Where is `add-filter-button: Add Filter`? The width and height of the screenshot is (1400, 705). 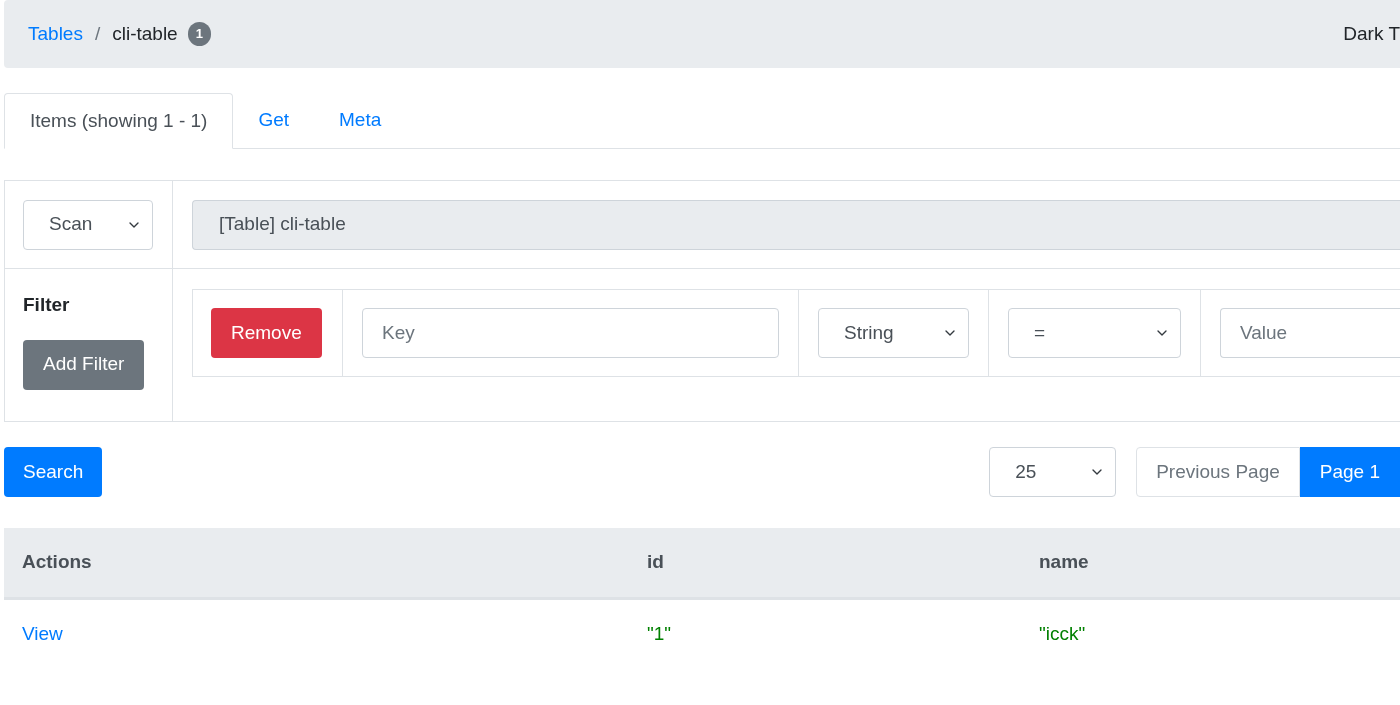 add-filter-button: Add Filter is located at coordinates (84, 364).